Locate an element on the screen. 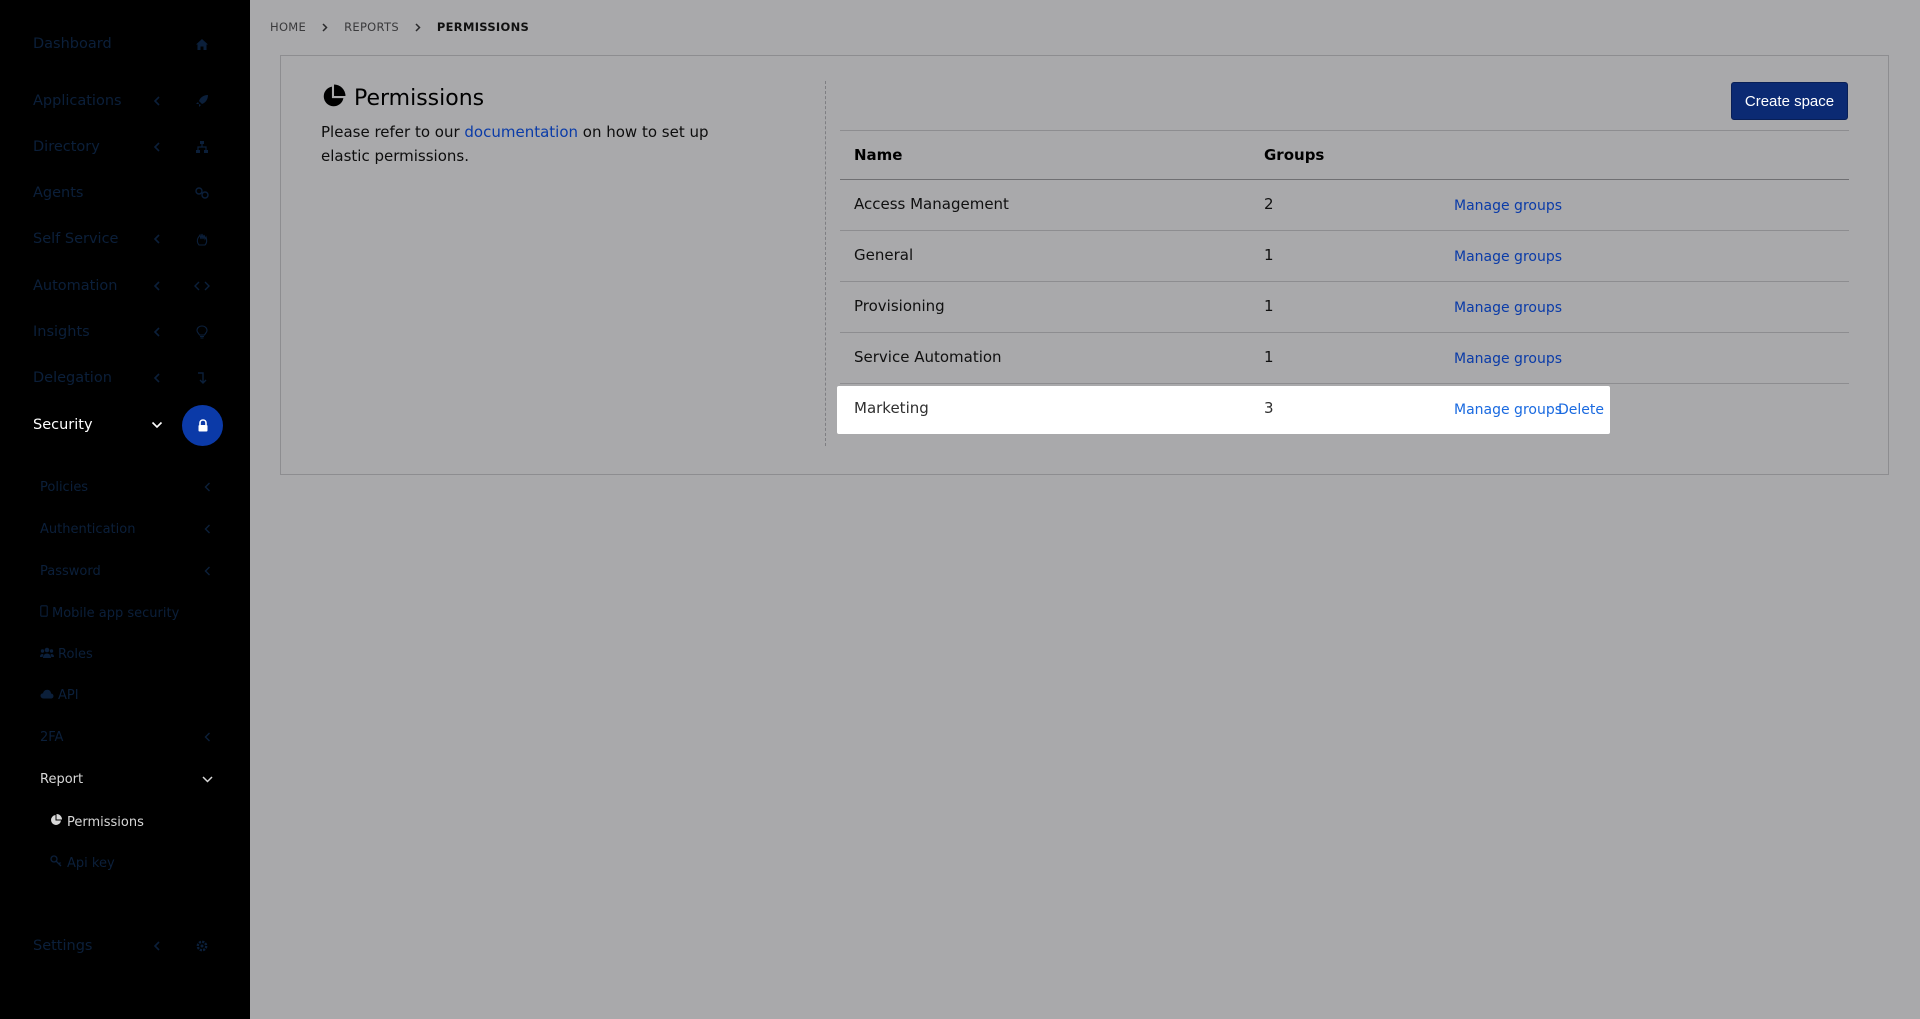 The height and width of the screenshot is (1019, 1920). sidebar-sub-label-wrap: Roles is located at coordinates (66, 654).